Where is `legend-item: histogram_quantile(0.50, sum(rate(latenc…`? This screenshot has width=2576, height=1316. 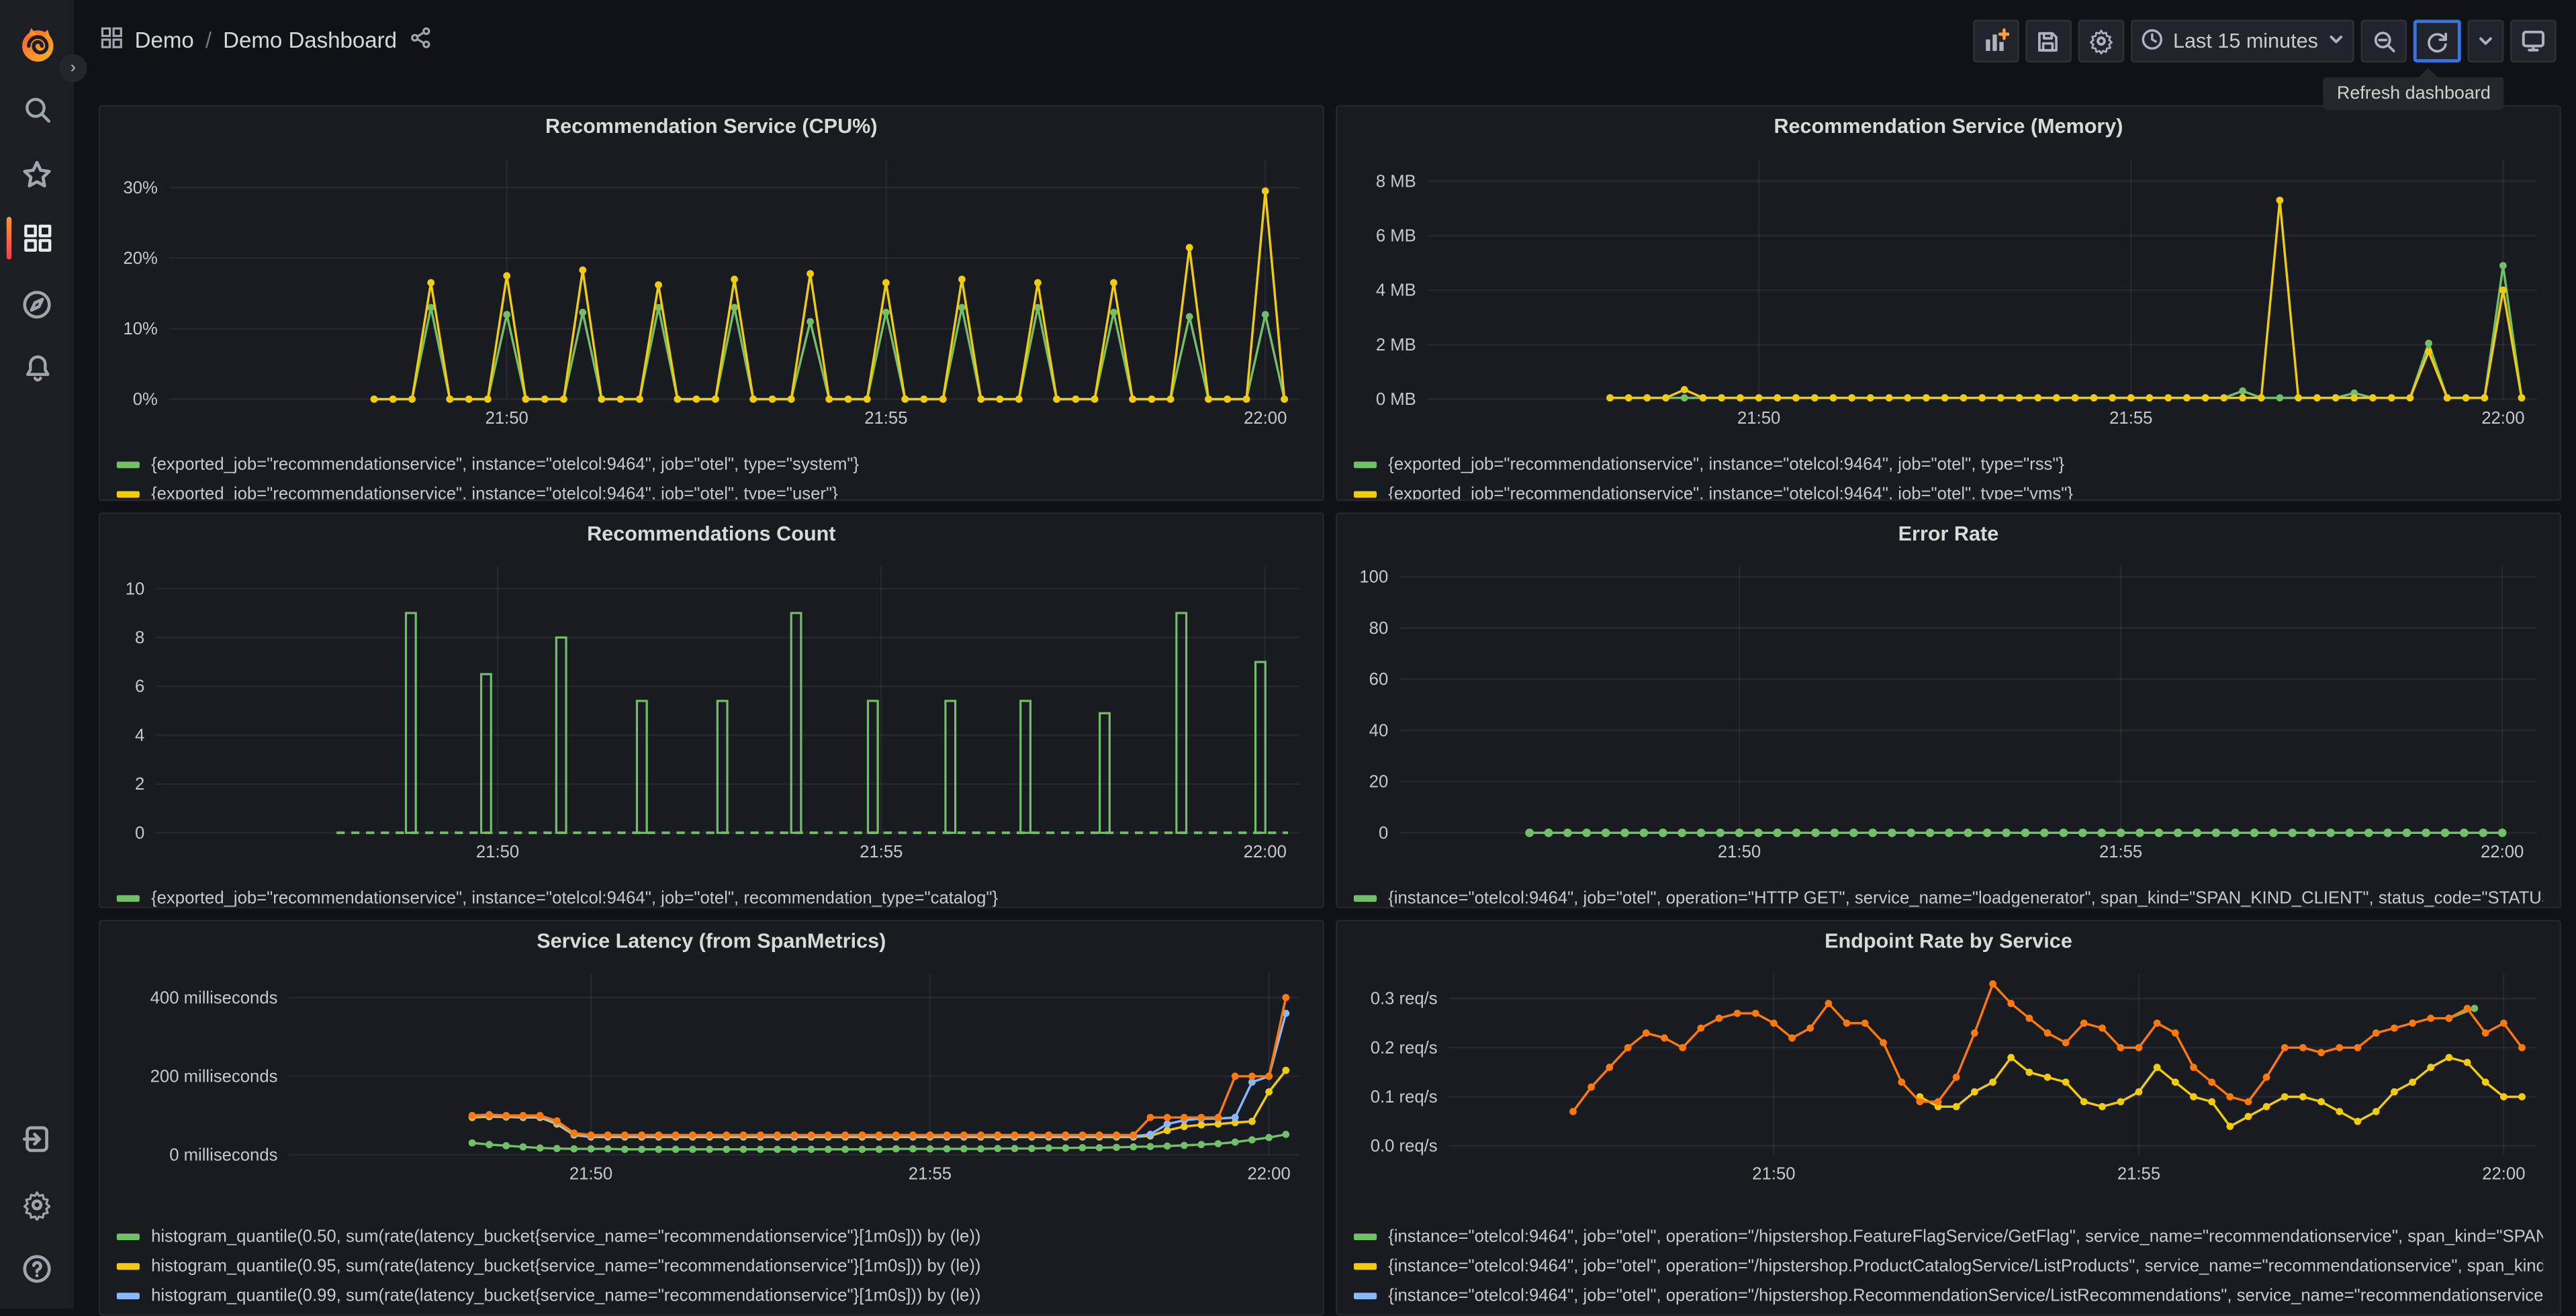
legend-item: histogram_quantile(0.50, sum(rate(latenc… is located at coordinates (711, 1237).